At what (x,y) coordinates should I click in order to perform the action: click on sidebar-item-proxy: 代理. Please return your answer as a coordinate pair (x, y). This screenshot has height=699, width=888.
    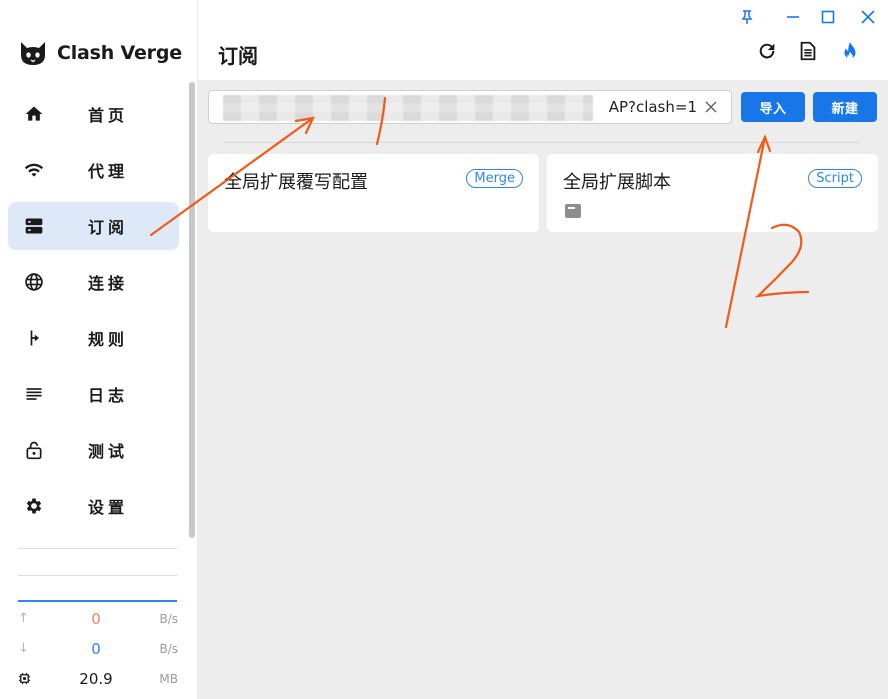
    Looking at the image, I should click on (93, 170).